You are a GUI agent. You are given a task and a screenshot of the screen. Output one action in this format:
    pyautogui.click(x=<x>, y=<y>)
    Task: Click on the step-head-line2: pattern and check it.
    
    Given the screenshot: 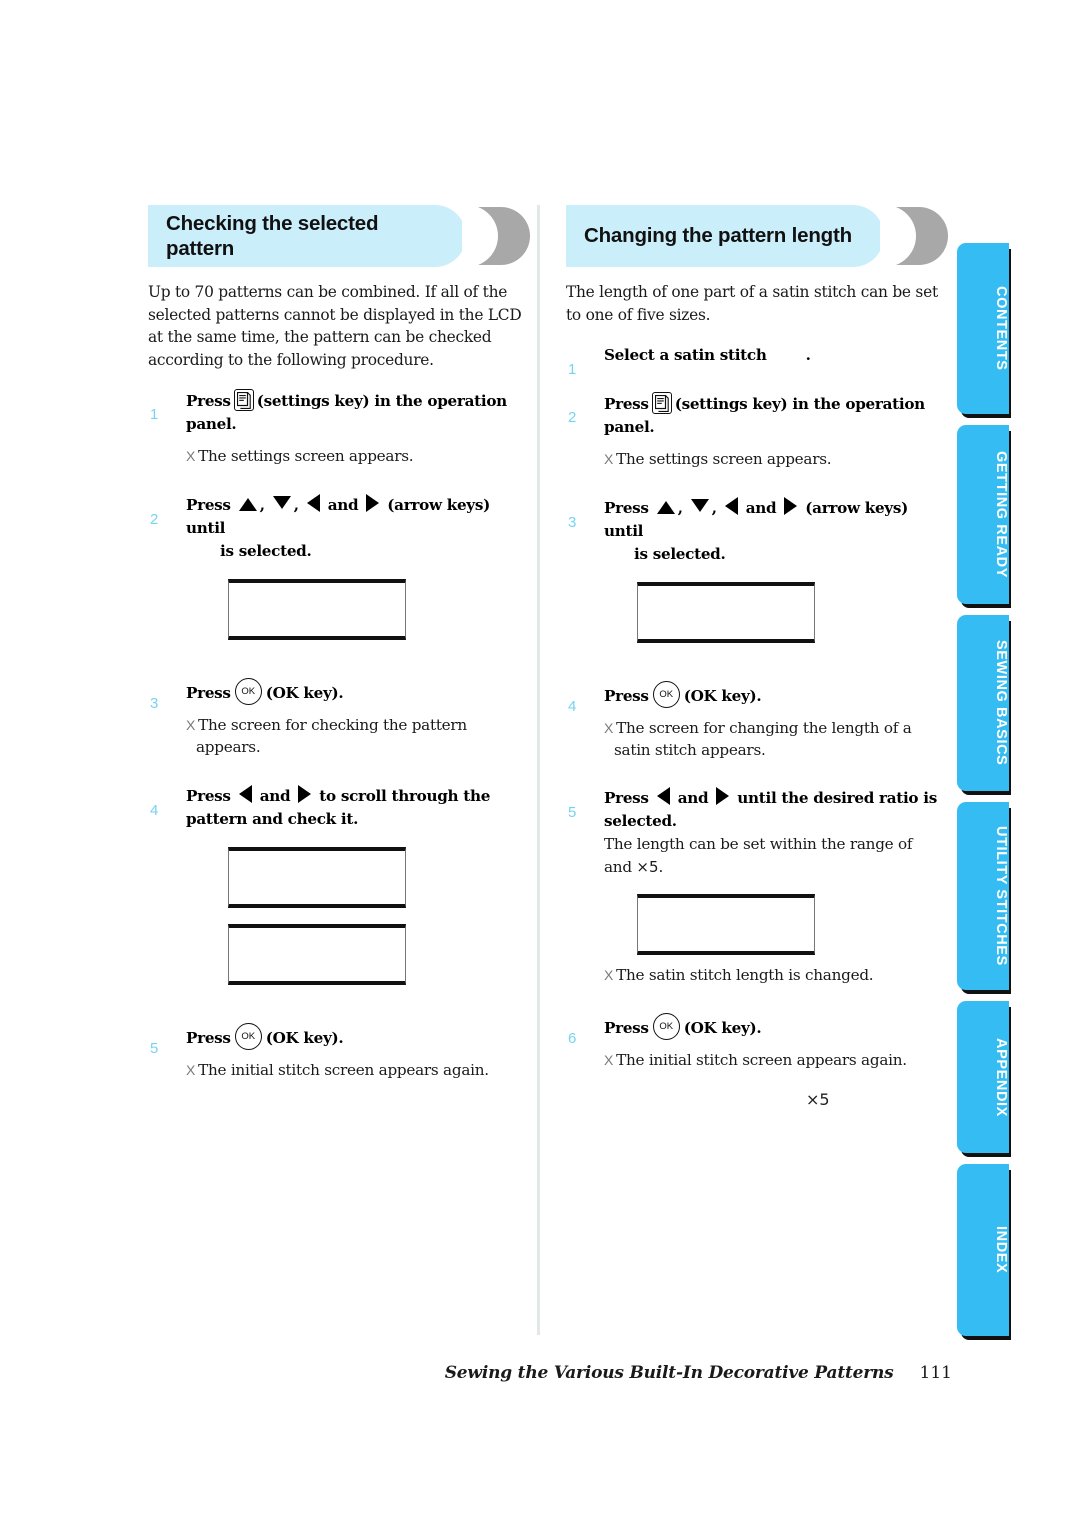 What is the action you would take?
    pyautogui.click(x=272, y=818)
    